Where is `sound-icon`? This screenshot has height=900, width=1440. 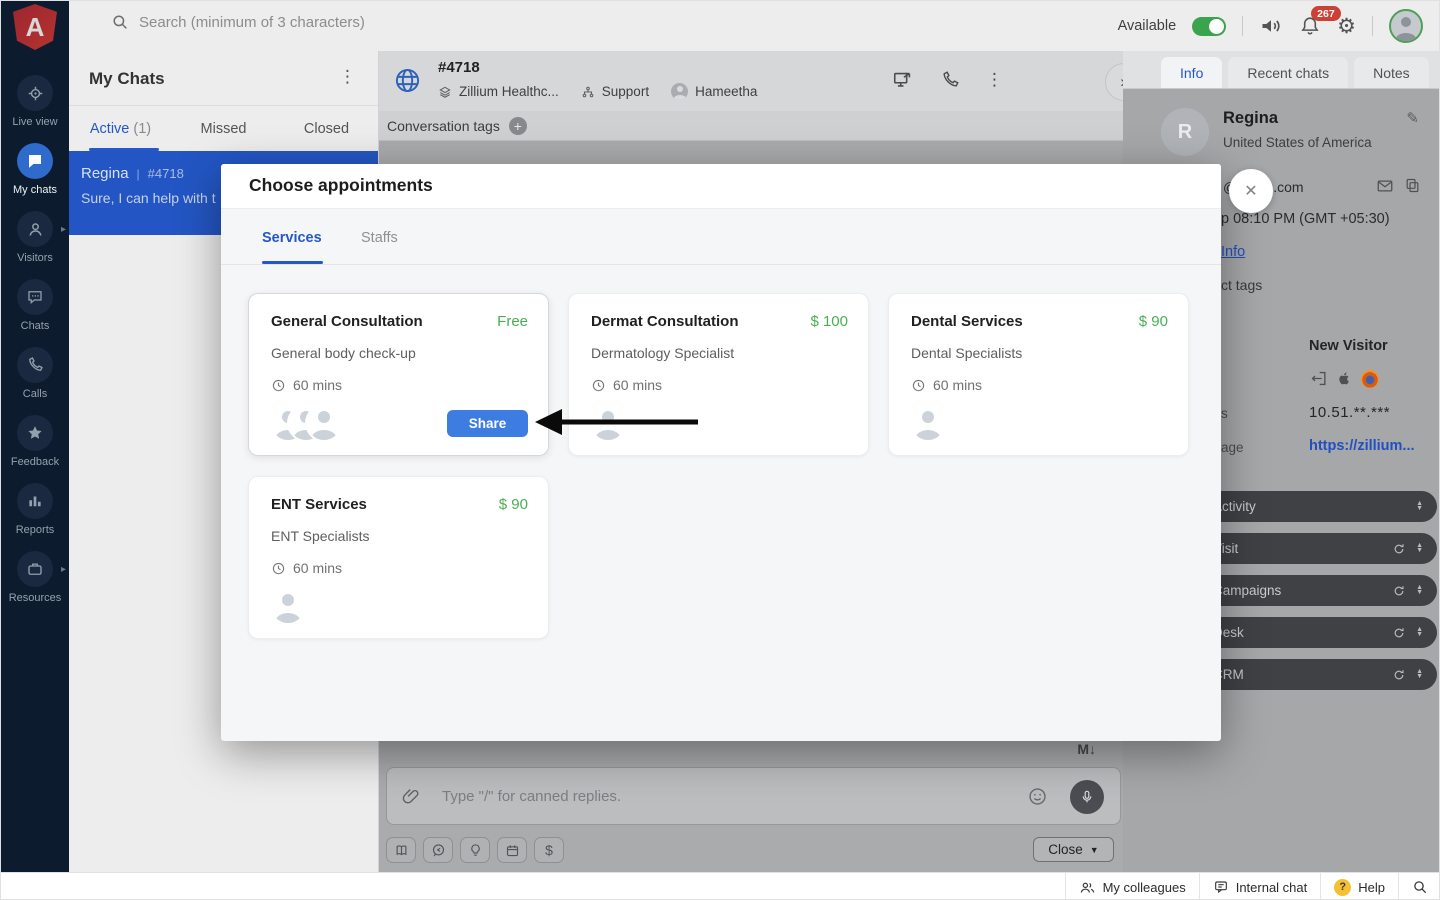 sound-icon is located at coordinates (1271, 26).